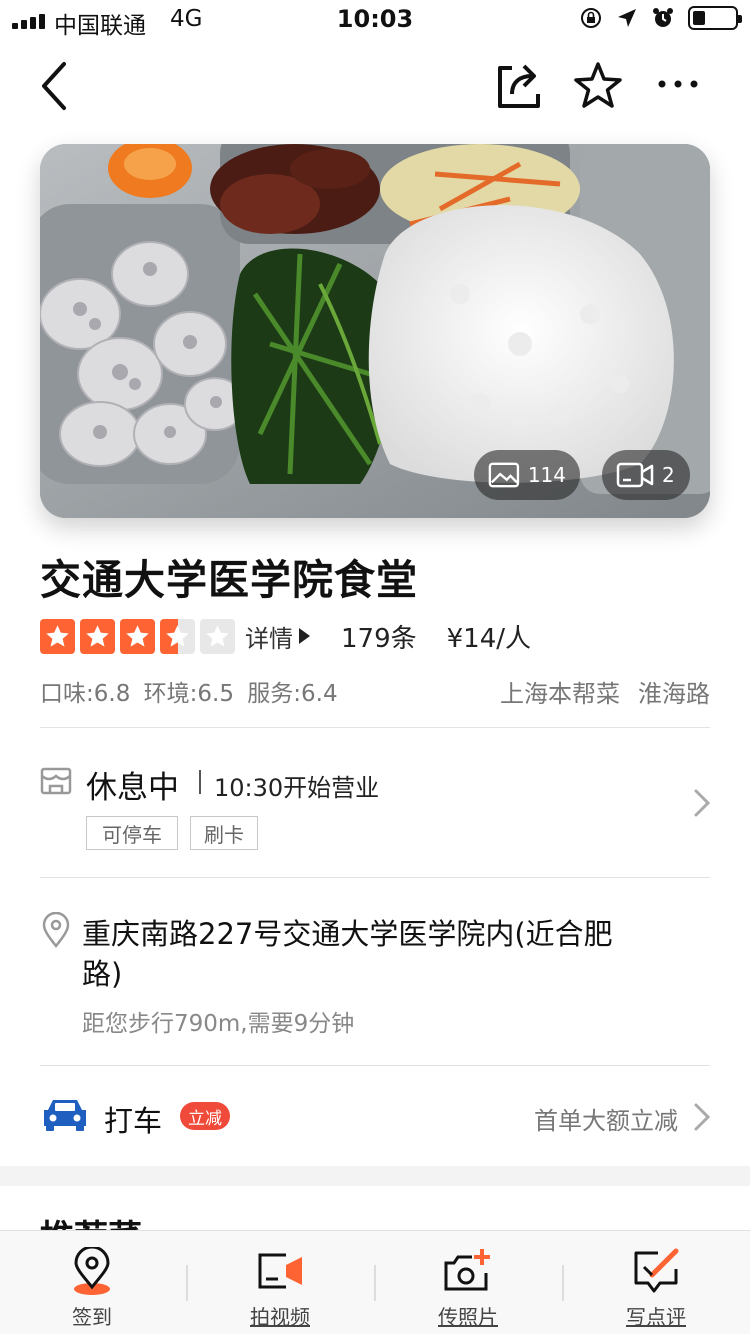  What do you see at coordinates (269, 638) in the screenshot?
I see `detail-label: 详情` at bounding box center [269, 638].